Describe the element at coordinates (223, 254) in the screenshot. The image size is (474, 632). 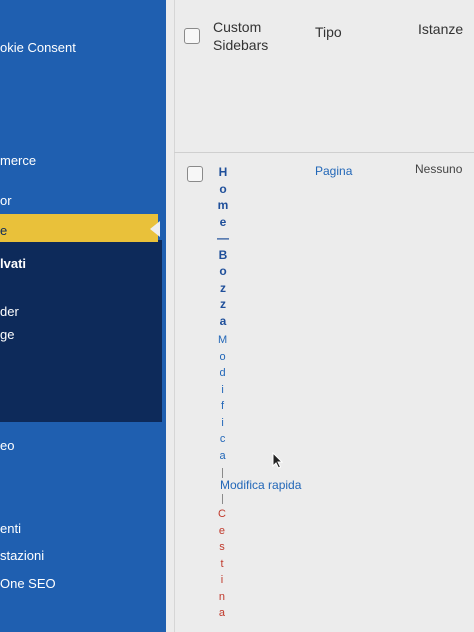
I see `title-char: B` at that location.